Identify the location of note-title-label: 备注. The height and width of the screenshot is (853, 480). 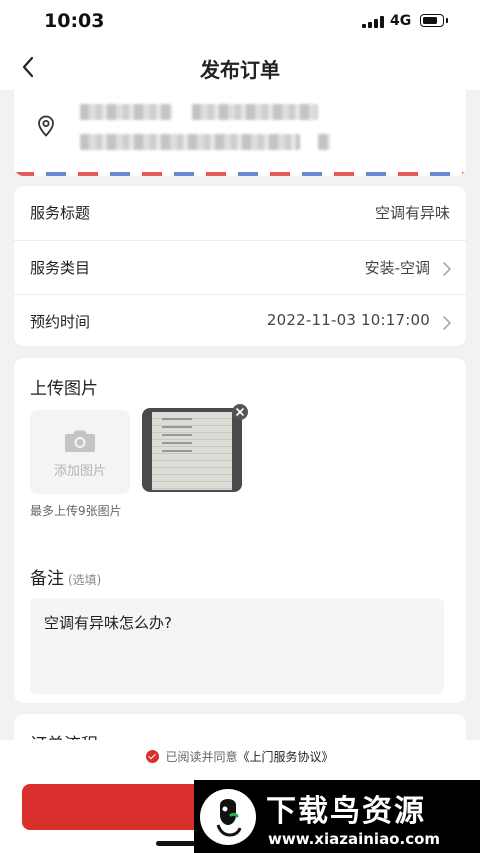
(47, 579).